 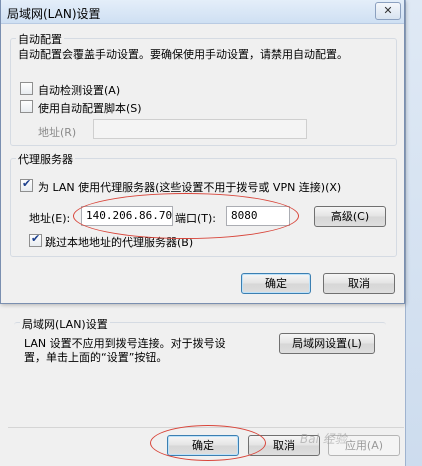 I want to click on watermark: Bai 经验, so click(x=323, y=439).